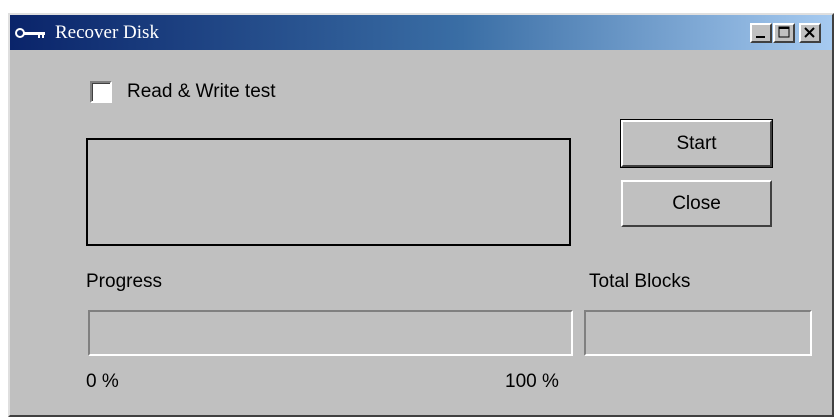 This screenshot has width=838, height=419. What do you see at coordinates (760, 37) in the screenshot?
I see `minimize-icon` at bounding box center [760, 37].